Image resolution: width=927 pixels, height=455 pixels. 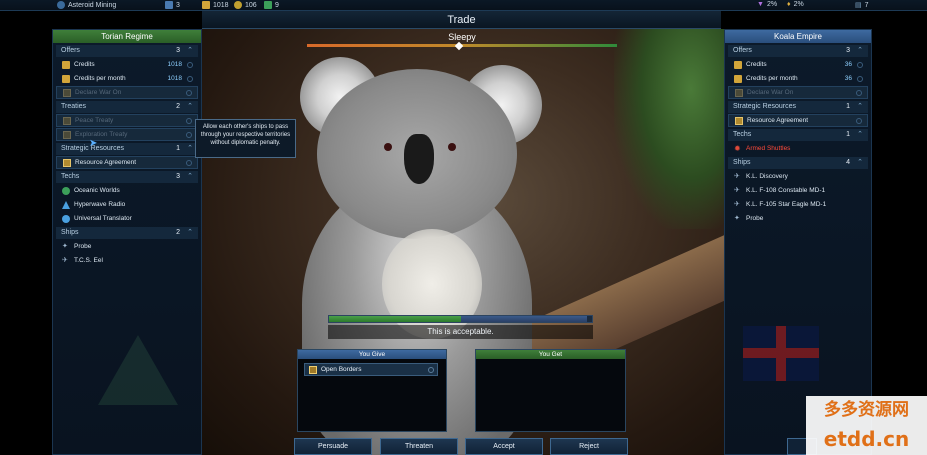 I want to click on turn-indicator: ▤ 7, so click(x=862, y=5).